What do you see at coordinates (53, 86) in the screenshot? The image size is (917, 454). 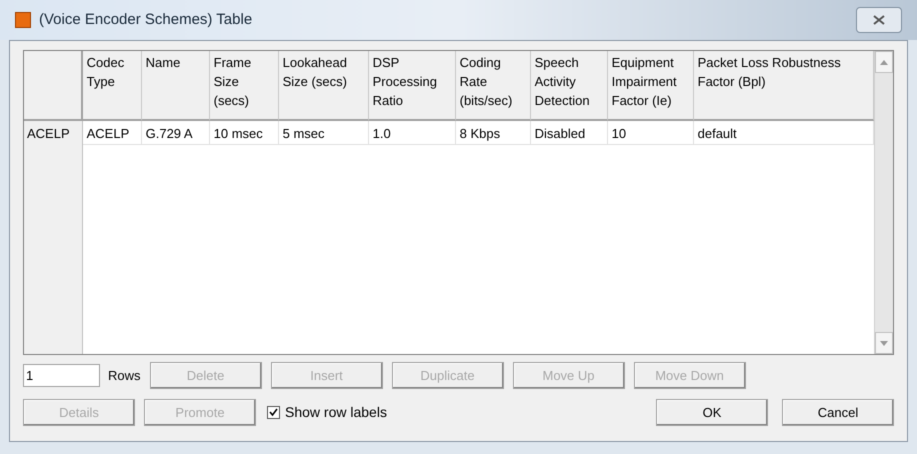 I see `corner-header` at bounding box center [53, 86].